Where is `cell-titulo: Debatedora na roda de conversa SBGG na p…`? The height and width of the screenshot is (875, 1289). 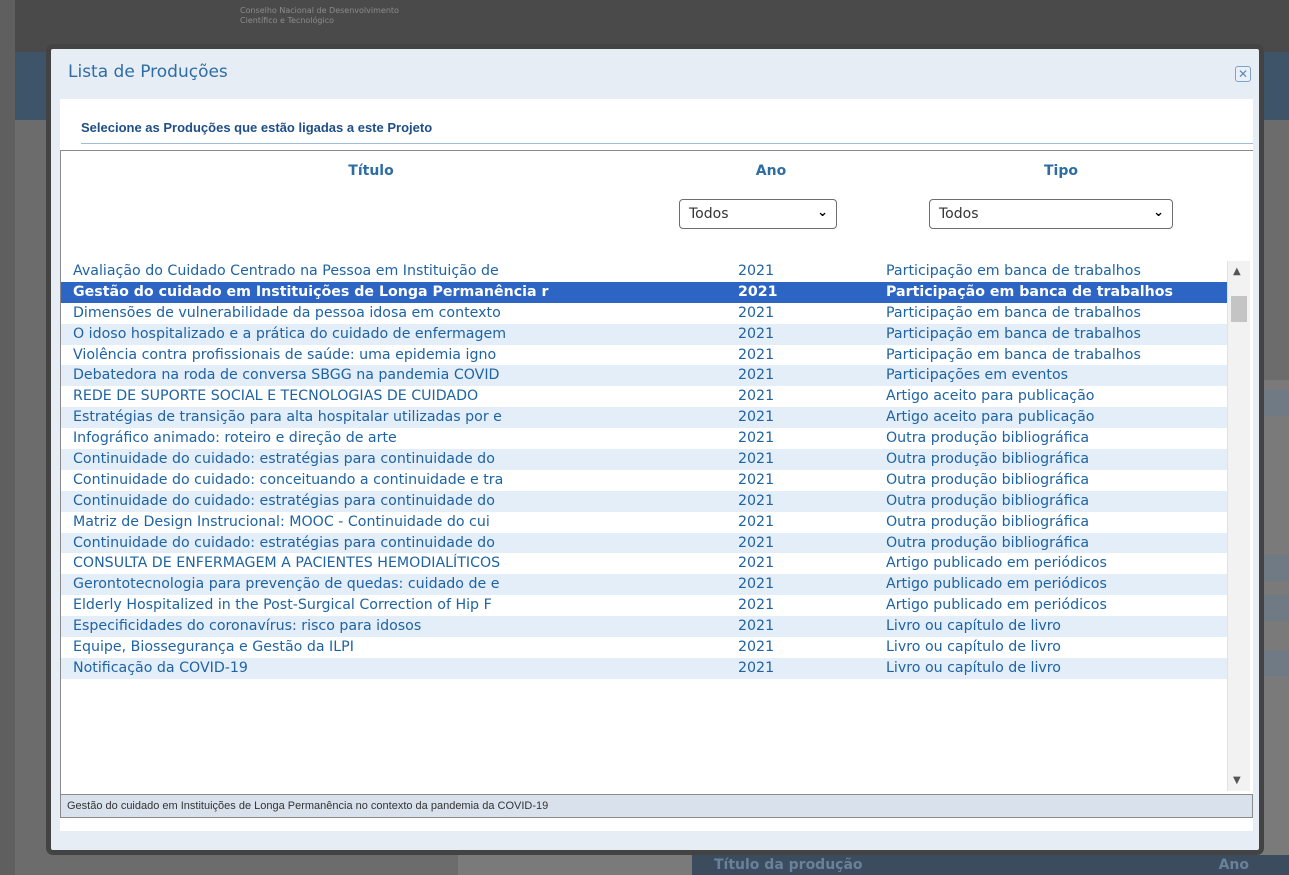
cell-titulo: Debatedora na roda de conversa SBGG na p… is located at coordinates (286, 375).